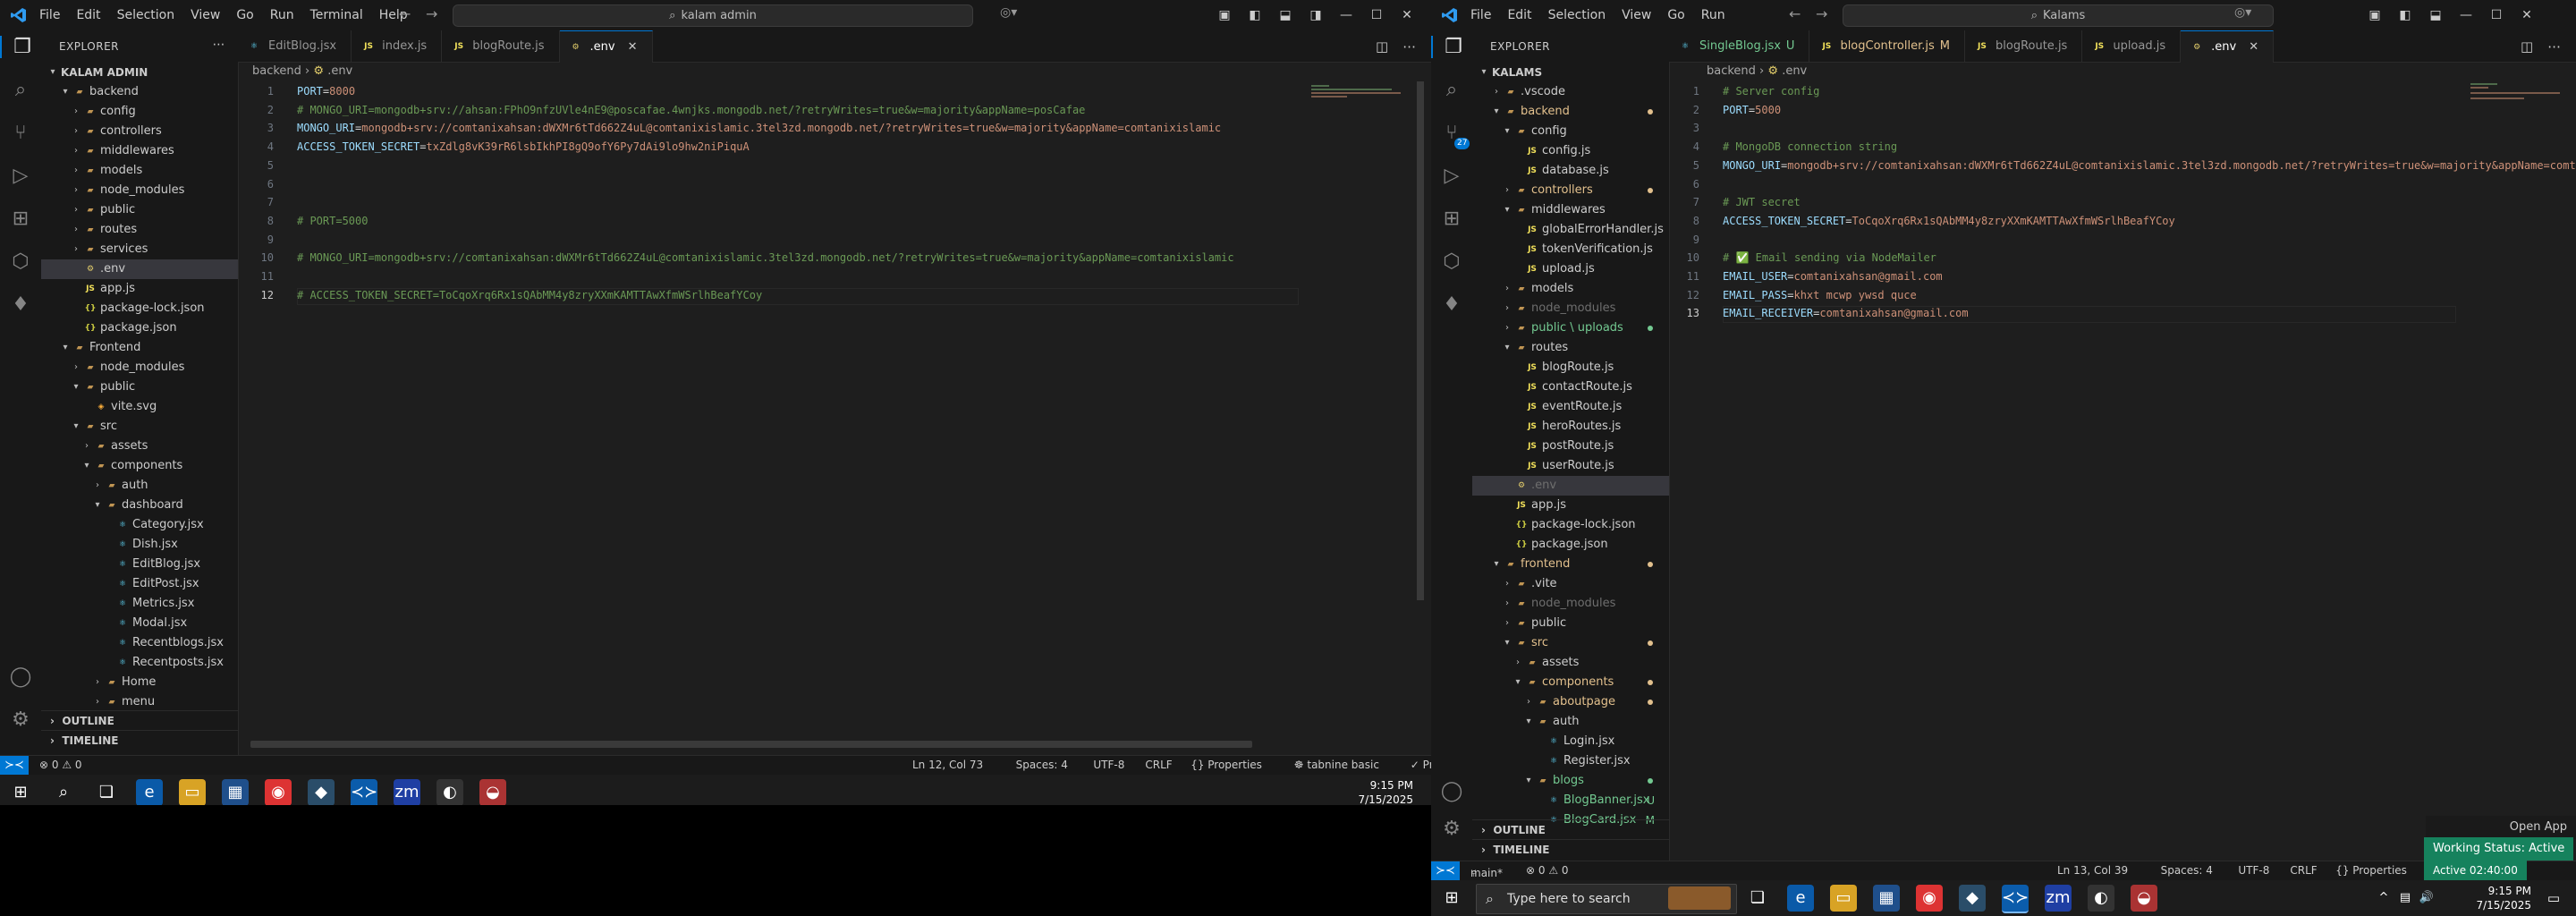 This screenshot has height=916, width=2576. I want to click on file-item: JS upload.js, so click(1570, 269).